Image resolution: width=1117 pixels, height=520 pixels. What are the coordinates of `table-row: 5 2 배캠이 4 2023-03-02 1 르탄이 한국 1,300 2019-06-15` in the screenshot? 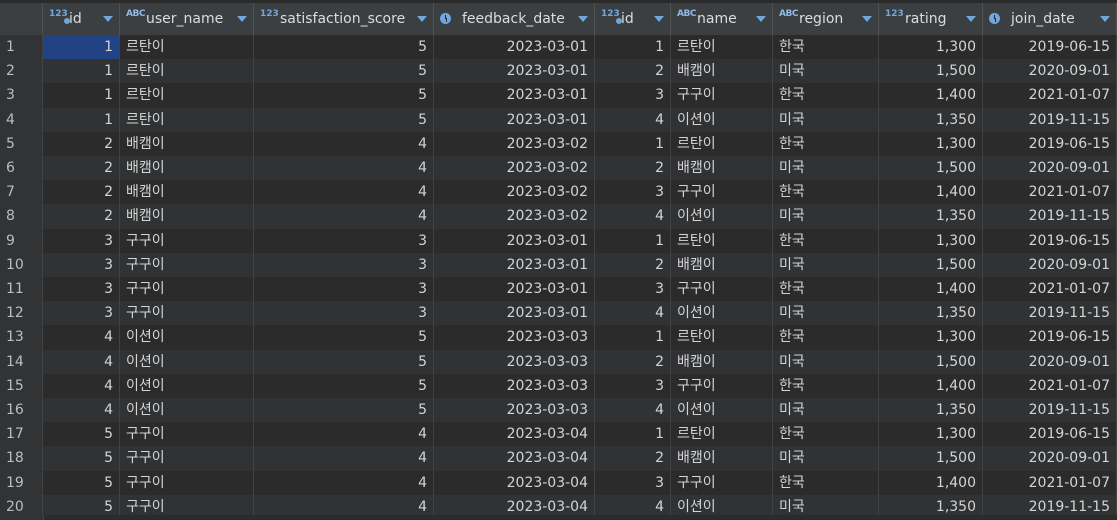 It's located at (558, 144).